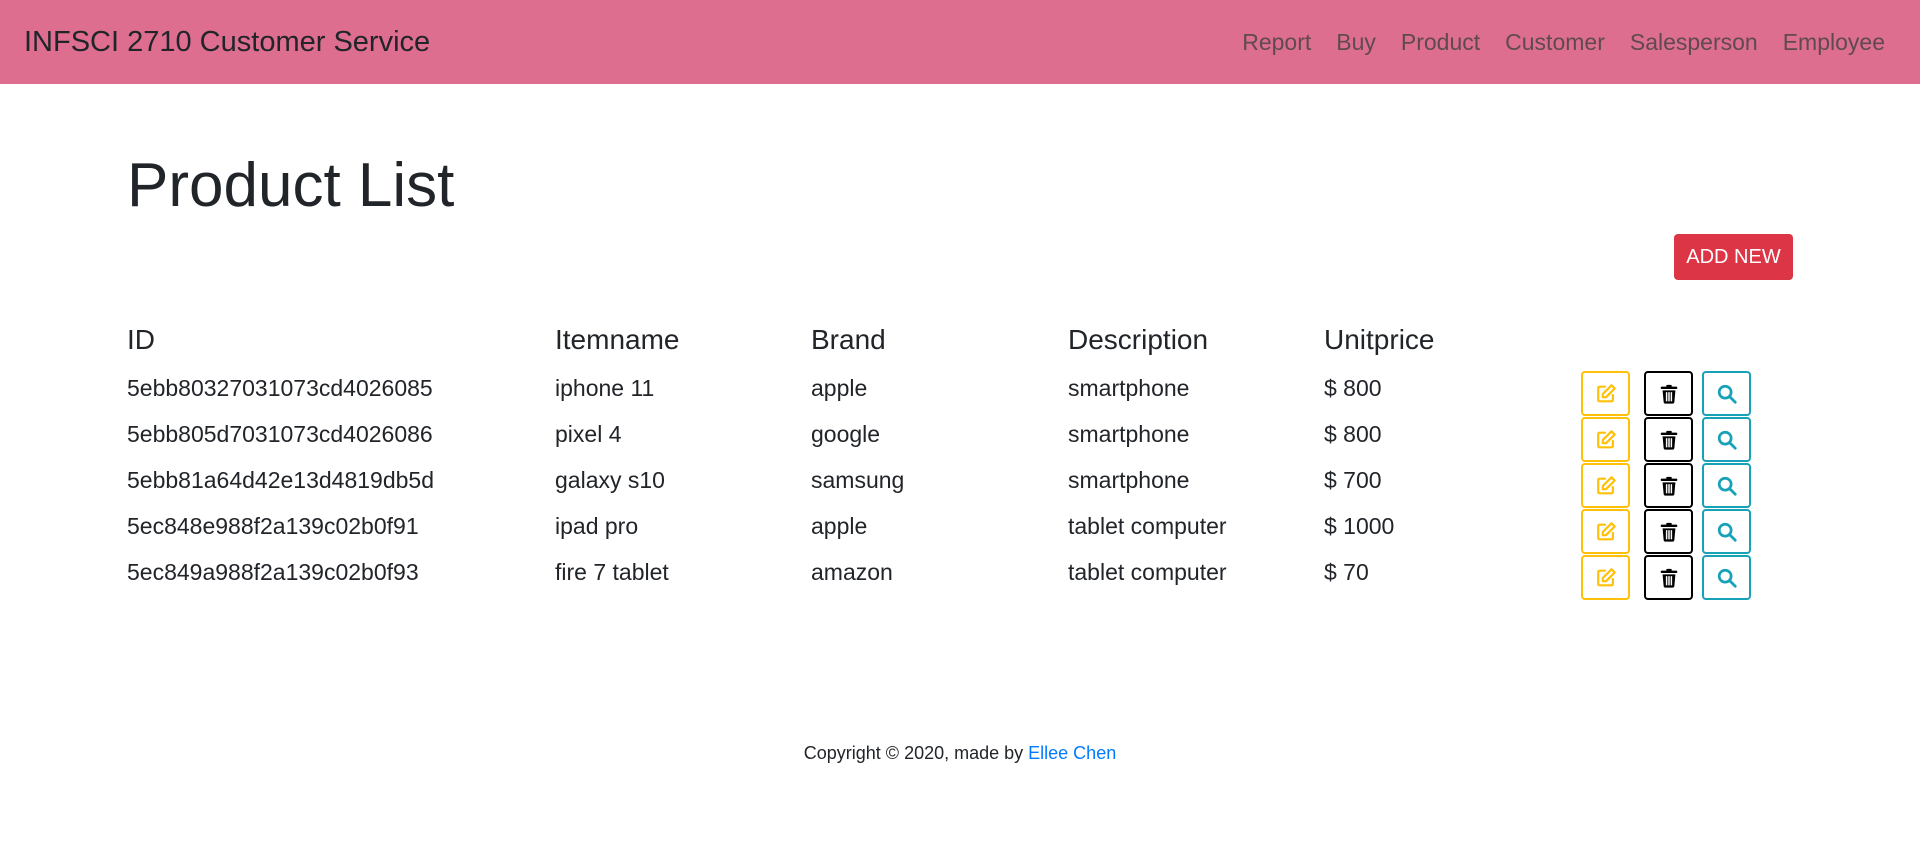  Describe the element at coordinates (846, 434) in the screenshot. I see `cell-brand: google` at that location.